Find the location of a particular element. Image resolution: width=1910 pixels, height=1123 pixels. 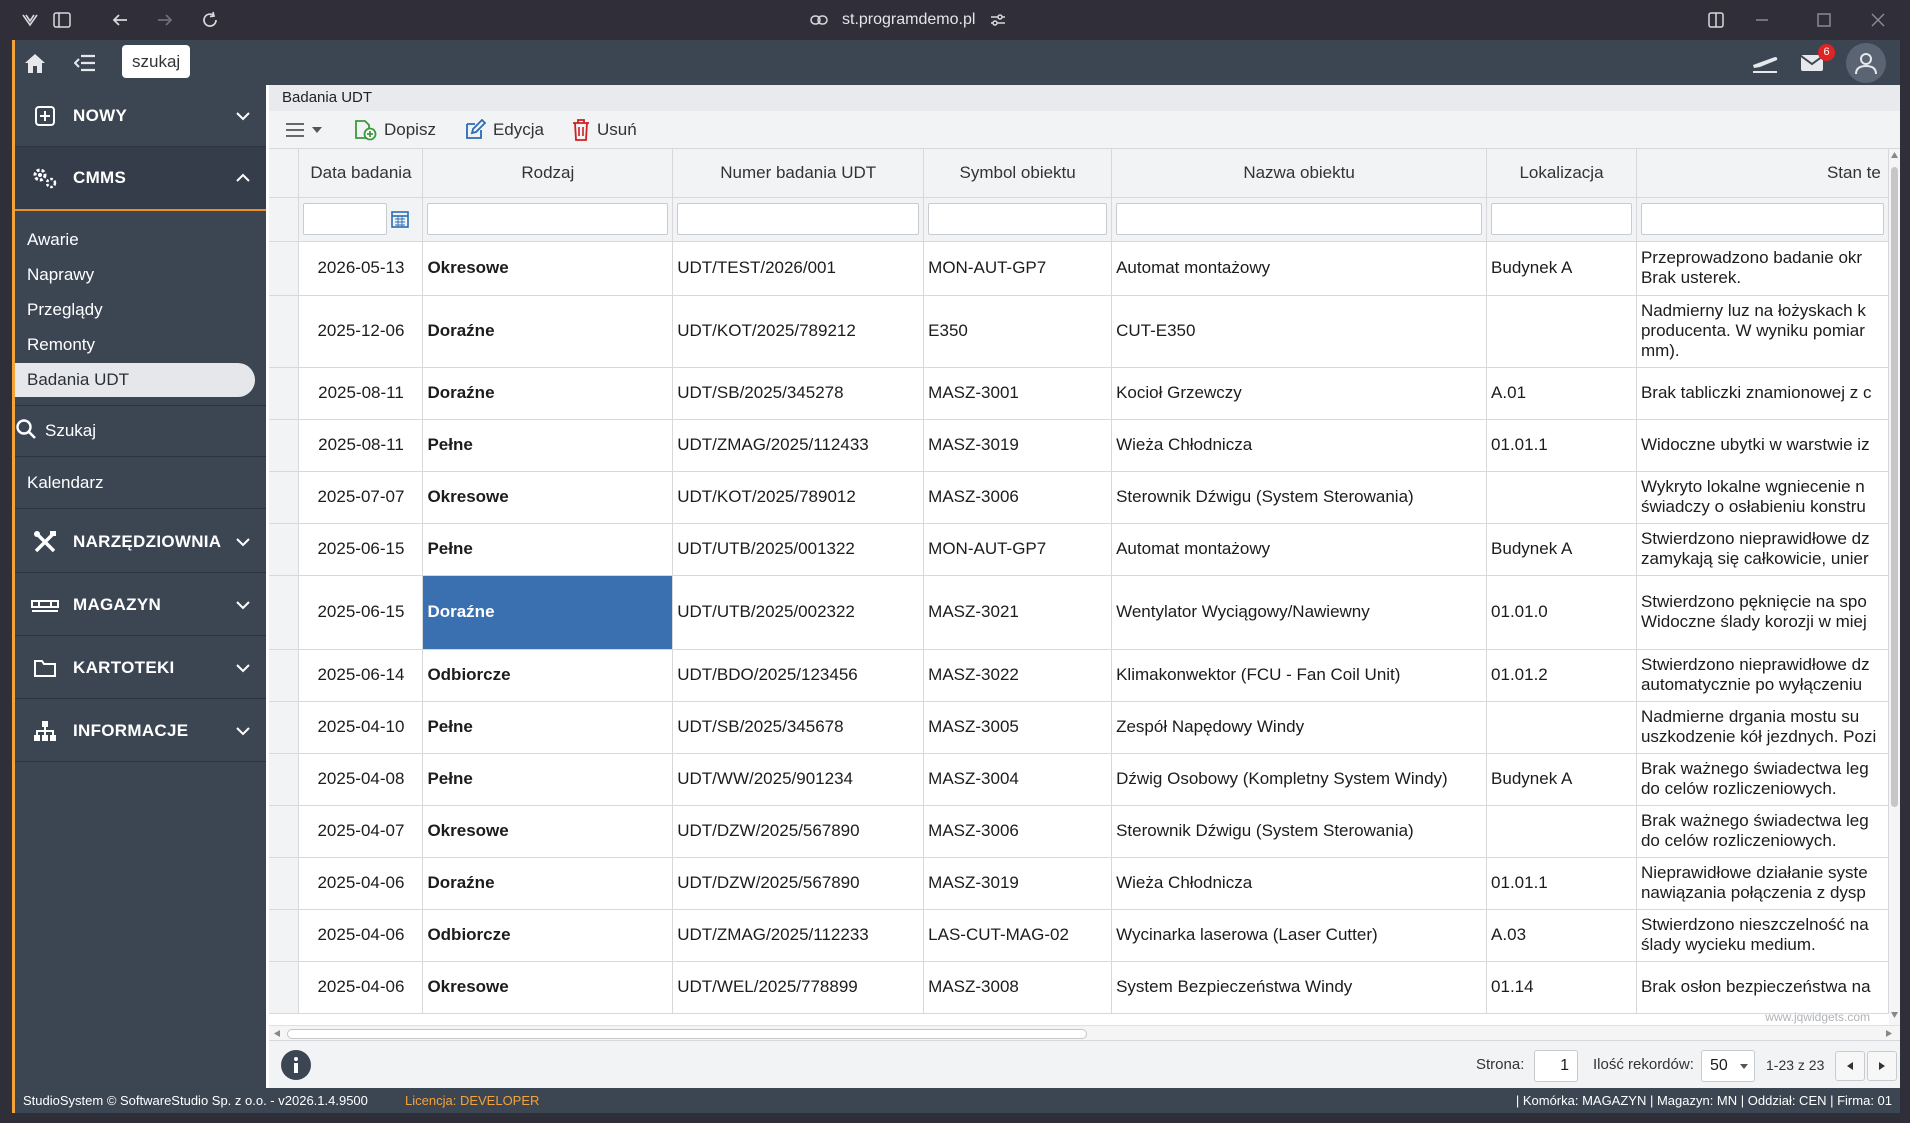

cell-kind: Doraźne is located at coordinates (548, 331).